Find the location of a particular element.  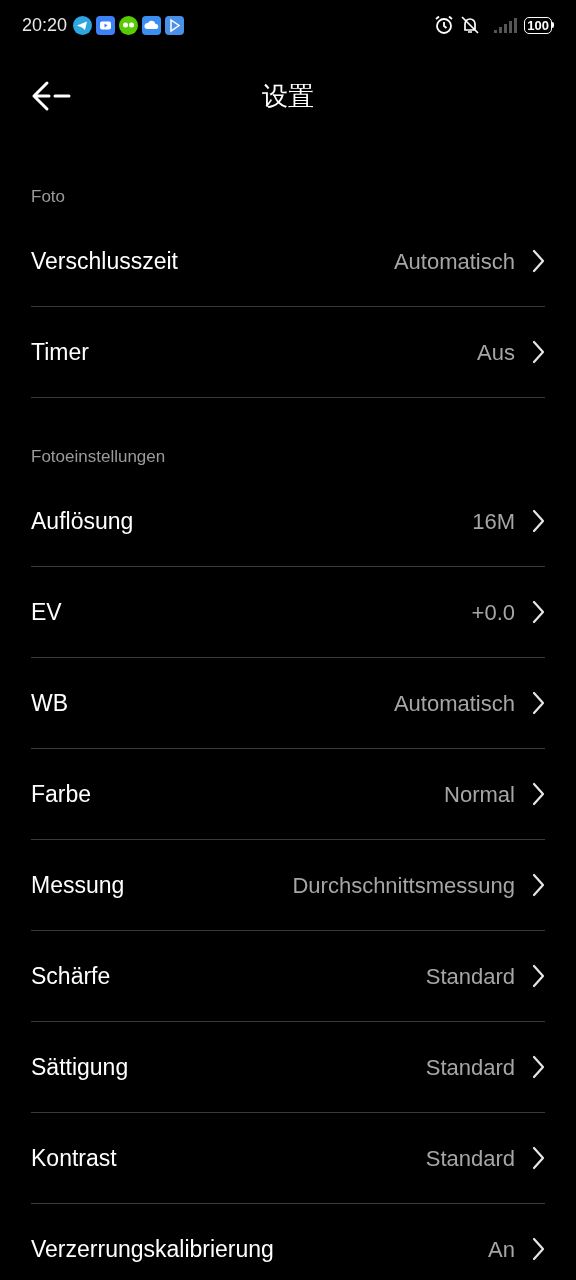

settings-row: Verschlusszeit Automatisch is located at coordinates (288, 261).